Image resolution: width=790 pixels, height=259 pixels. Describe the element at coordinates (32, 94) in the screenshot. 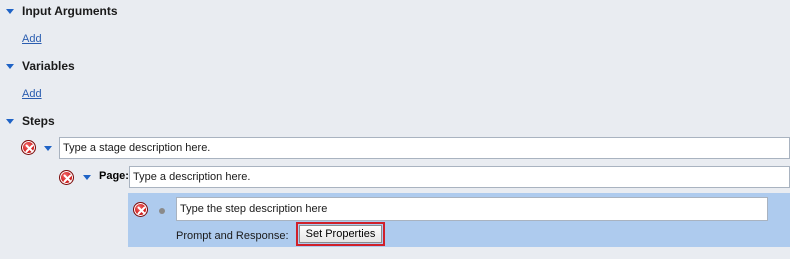

I see `add-variable-link: Add` at that location.